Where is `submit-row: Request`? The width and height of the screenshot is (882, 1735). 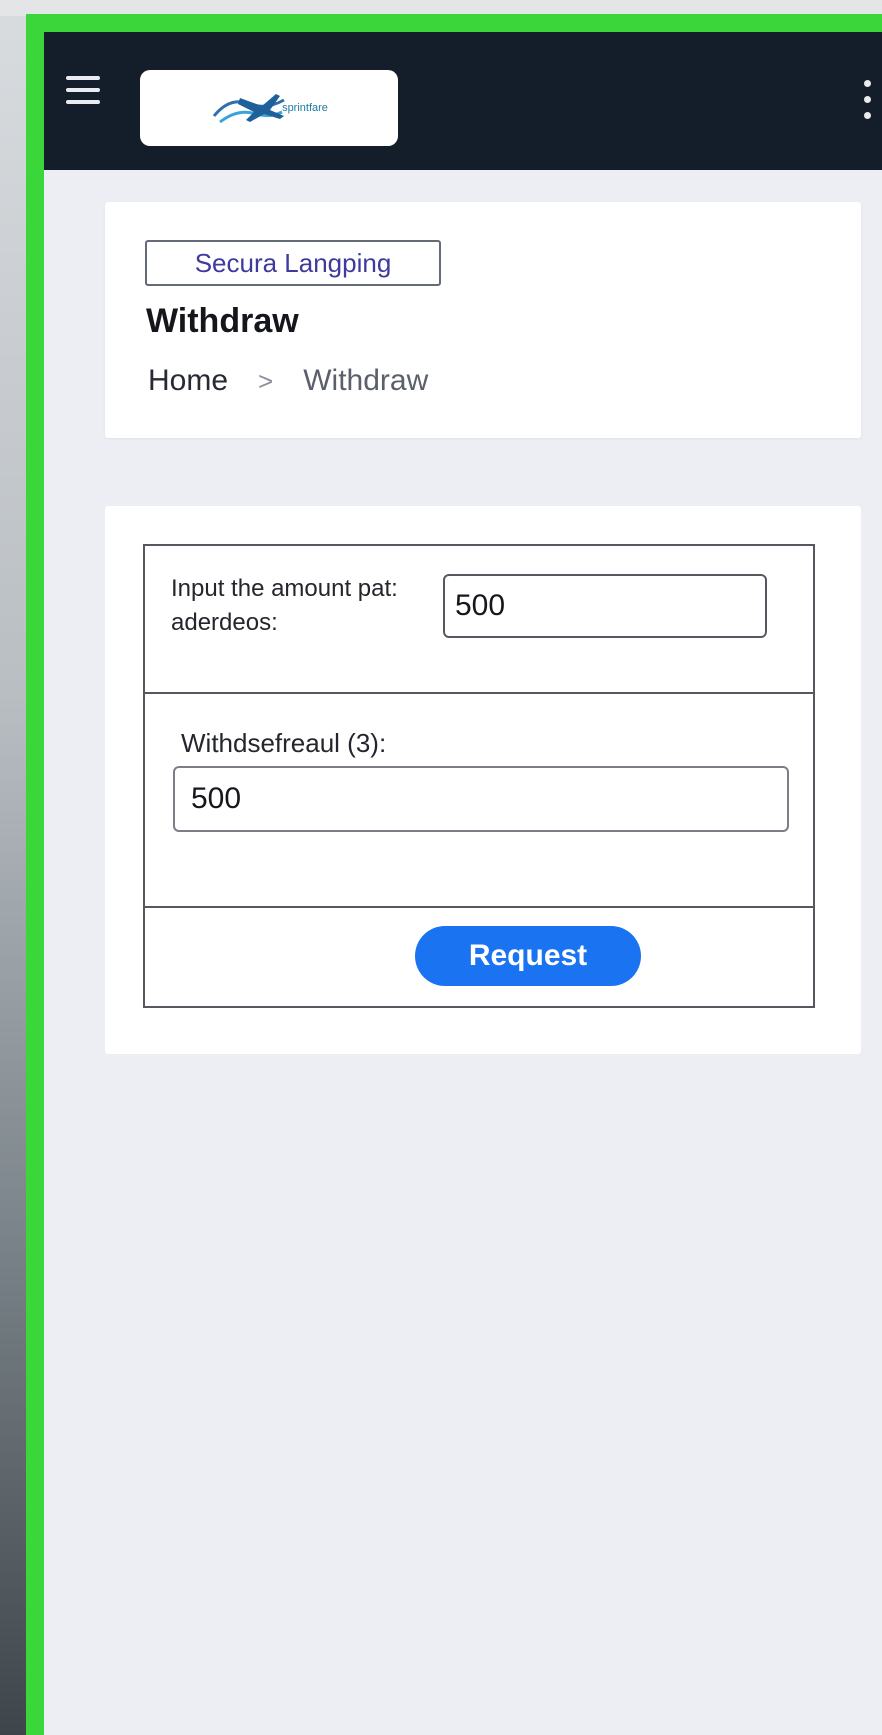
submit-row: Request is located at coordinates (479, 957).